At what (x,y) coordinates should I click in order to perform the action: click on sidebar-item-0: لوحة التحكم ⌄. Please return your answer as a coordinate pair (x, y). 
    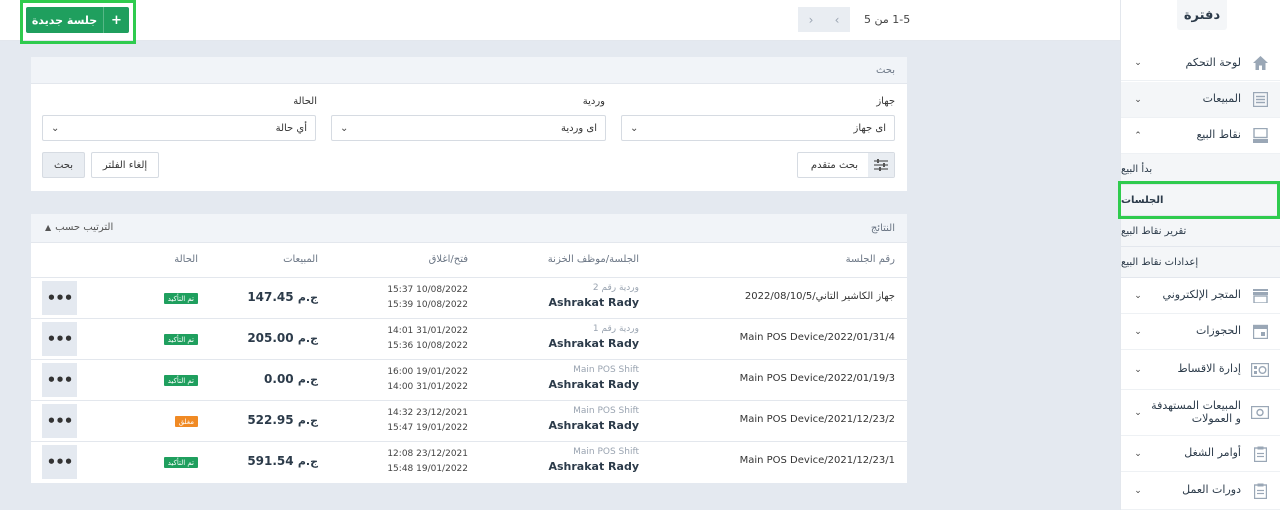
    Looking at the image, I should click on (1200, 63).